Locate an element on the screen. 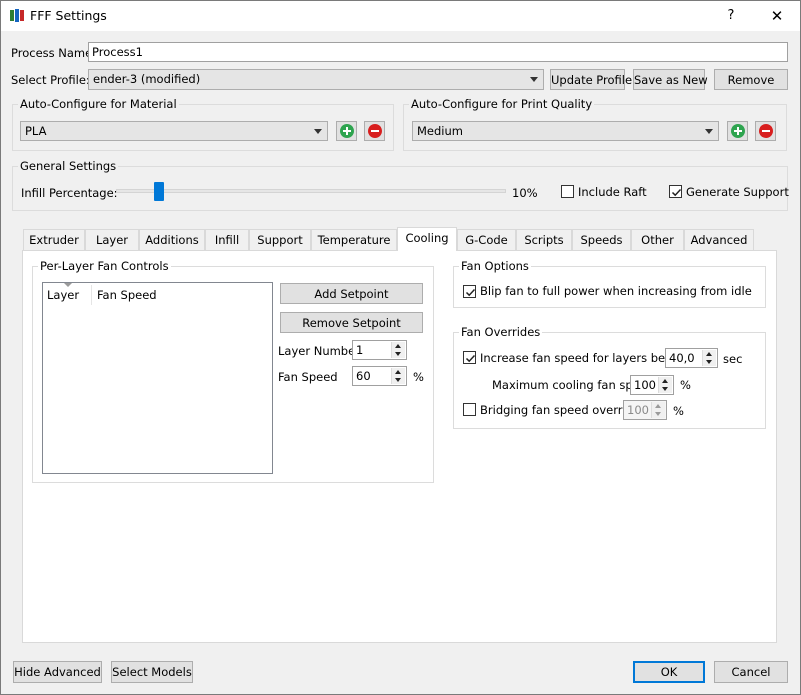 The width and height of the screenshot is (801, 695). bridging-unit: % is located at coordinates (678, 411).